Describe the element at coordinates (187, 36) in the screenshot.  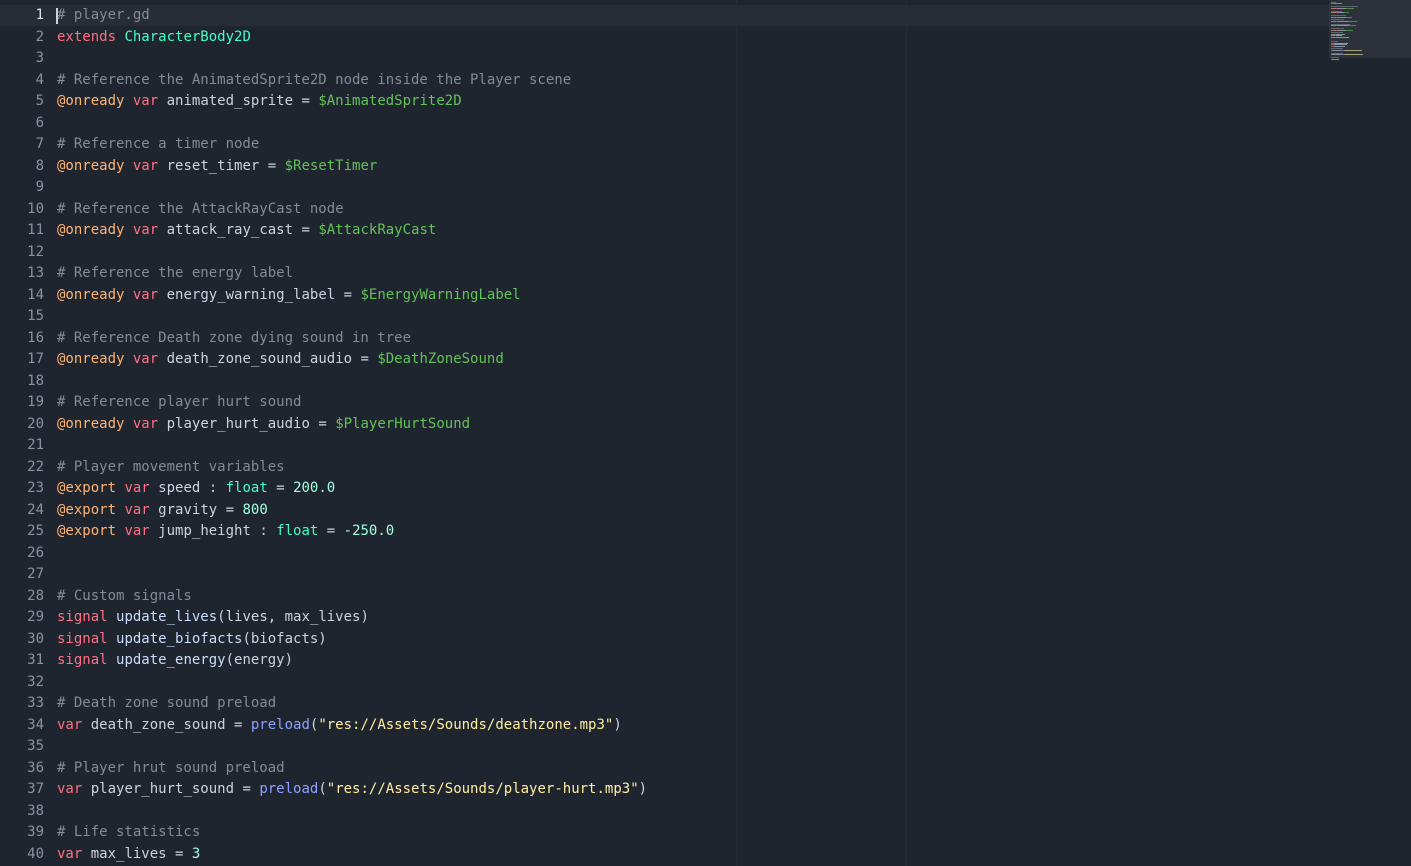
I see `code-token-class: CharacterBody2D` at that location.